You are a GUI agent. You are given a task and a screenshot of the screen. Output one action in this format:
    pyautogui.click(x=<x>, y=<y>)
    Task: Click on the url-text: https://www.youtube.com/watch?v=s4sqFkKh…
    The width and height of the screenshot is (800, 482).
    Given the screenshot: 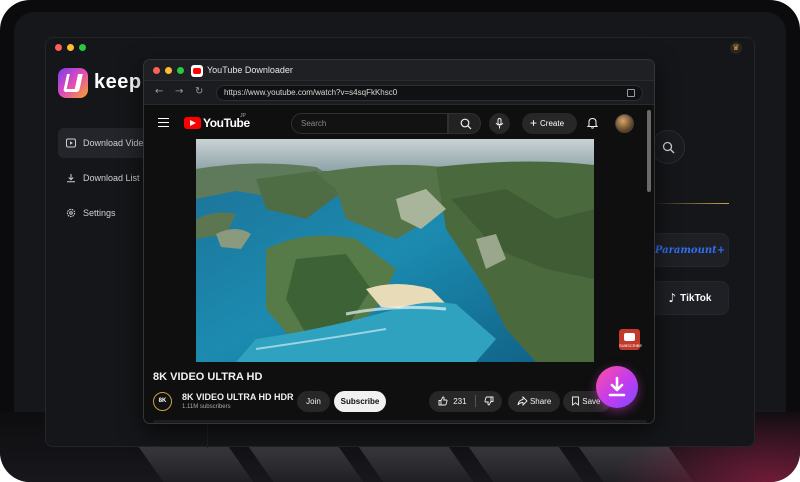 What is the action you would take?
    pyautogui.click(x=311, y=92)
    